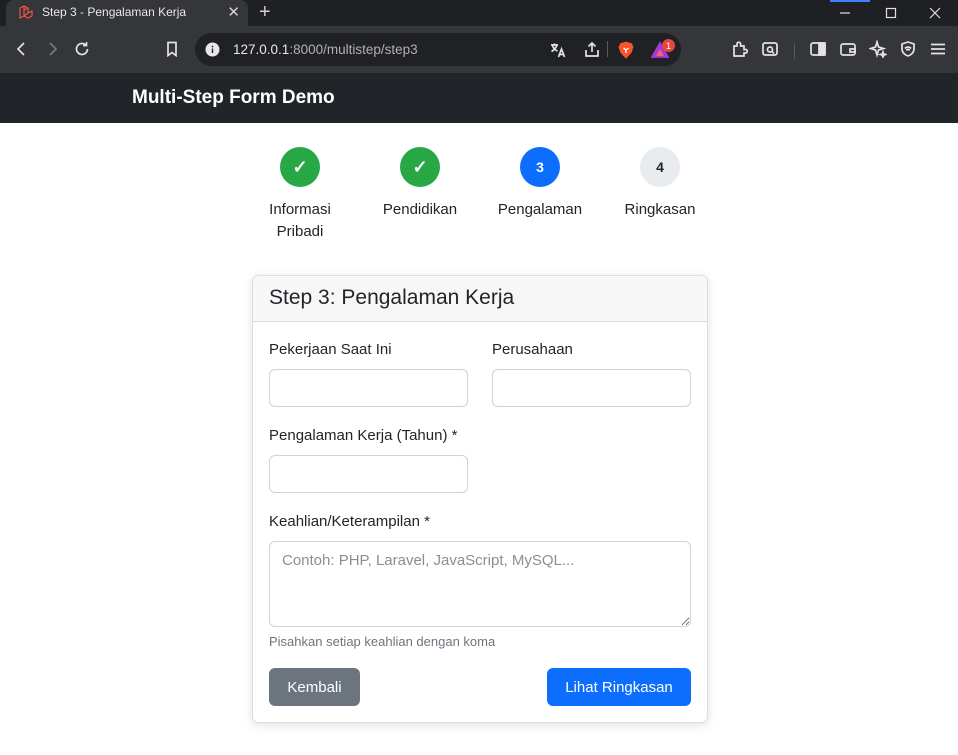 This screenshot has width=958, height=755. What do you see at coordinates (479, 98) in the screenshot?
I see `app-navbar: Multi-Step Form Demo` at bounding box center [479, 98].